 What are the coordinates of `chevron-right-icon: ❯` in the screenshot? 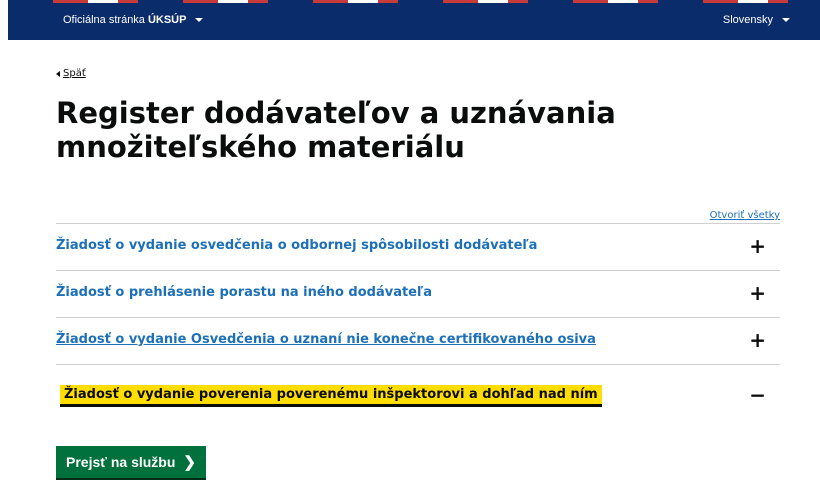 It's located at (189, 462).